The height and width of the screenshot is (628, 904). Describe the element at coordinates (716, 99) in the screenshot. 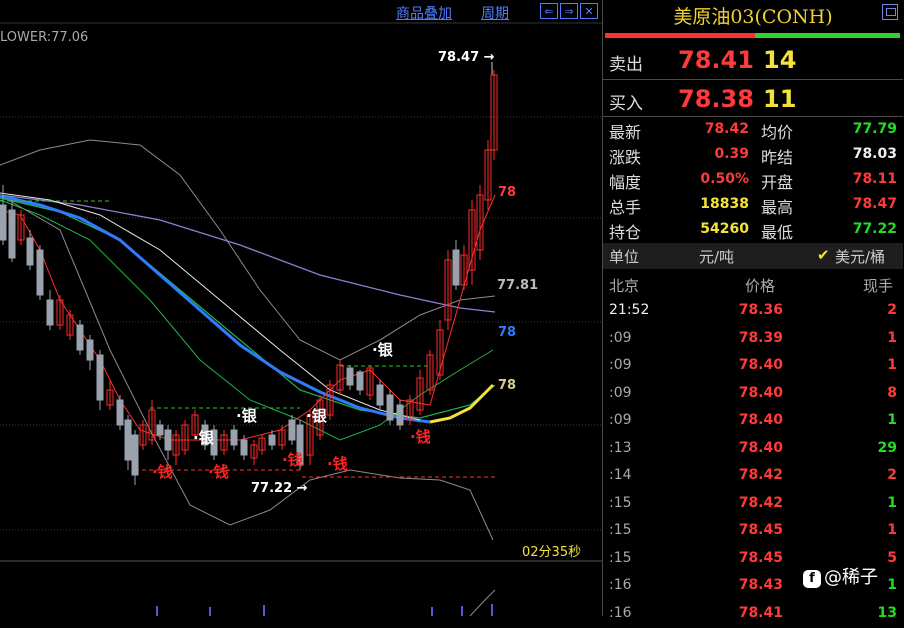

I see `bid-price: 78.38` at that location.